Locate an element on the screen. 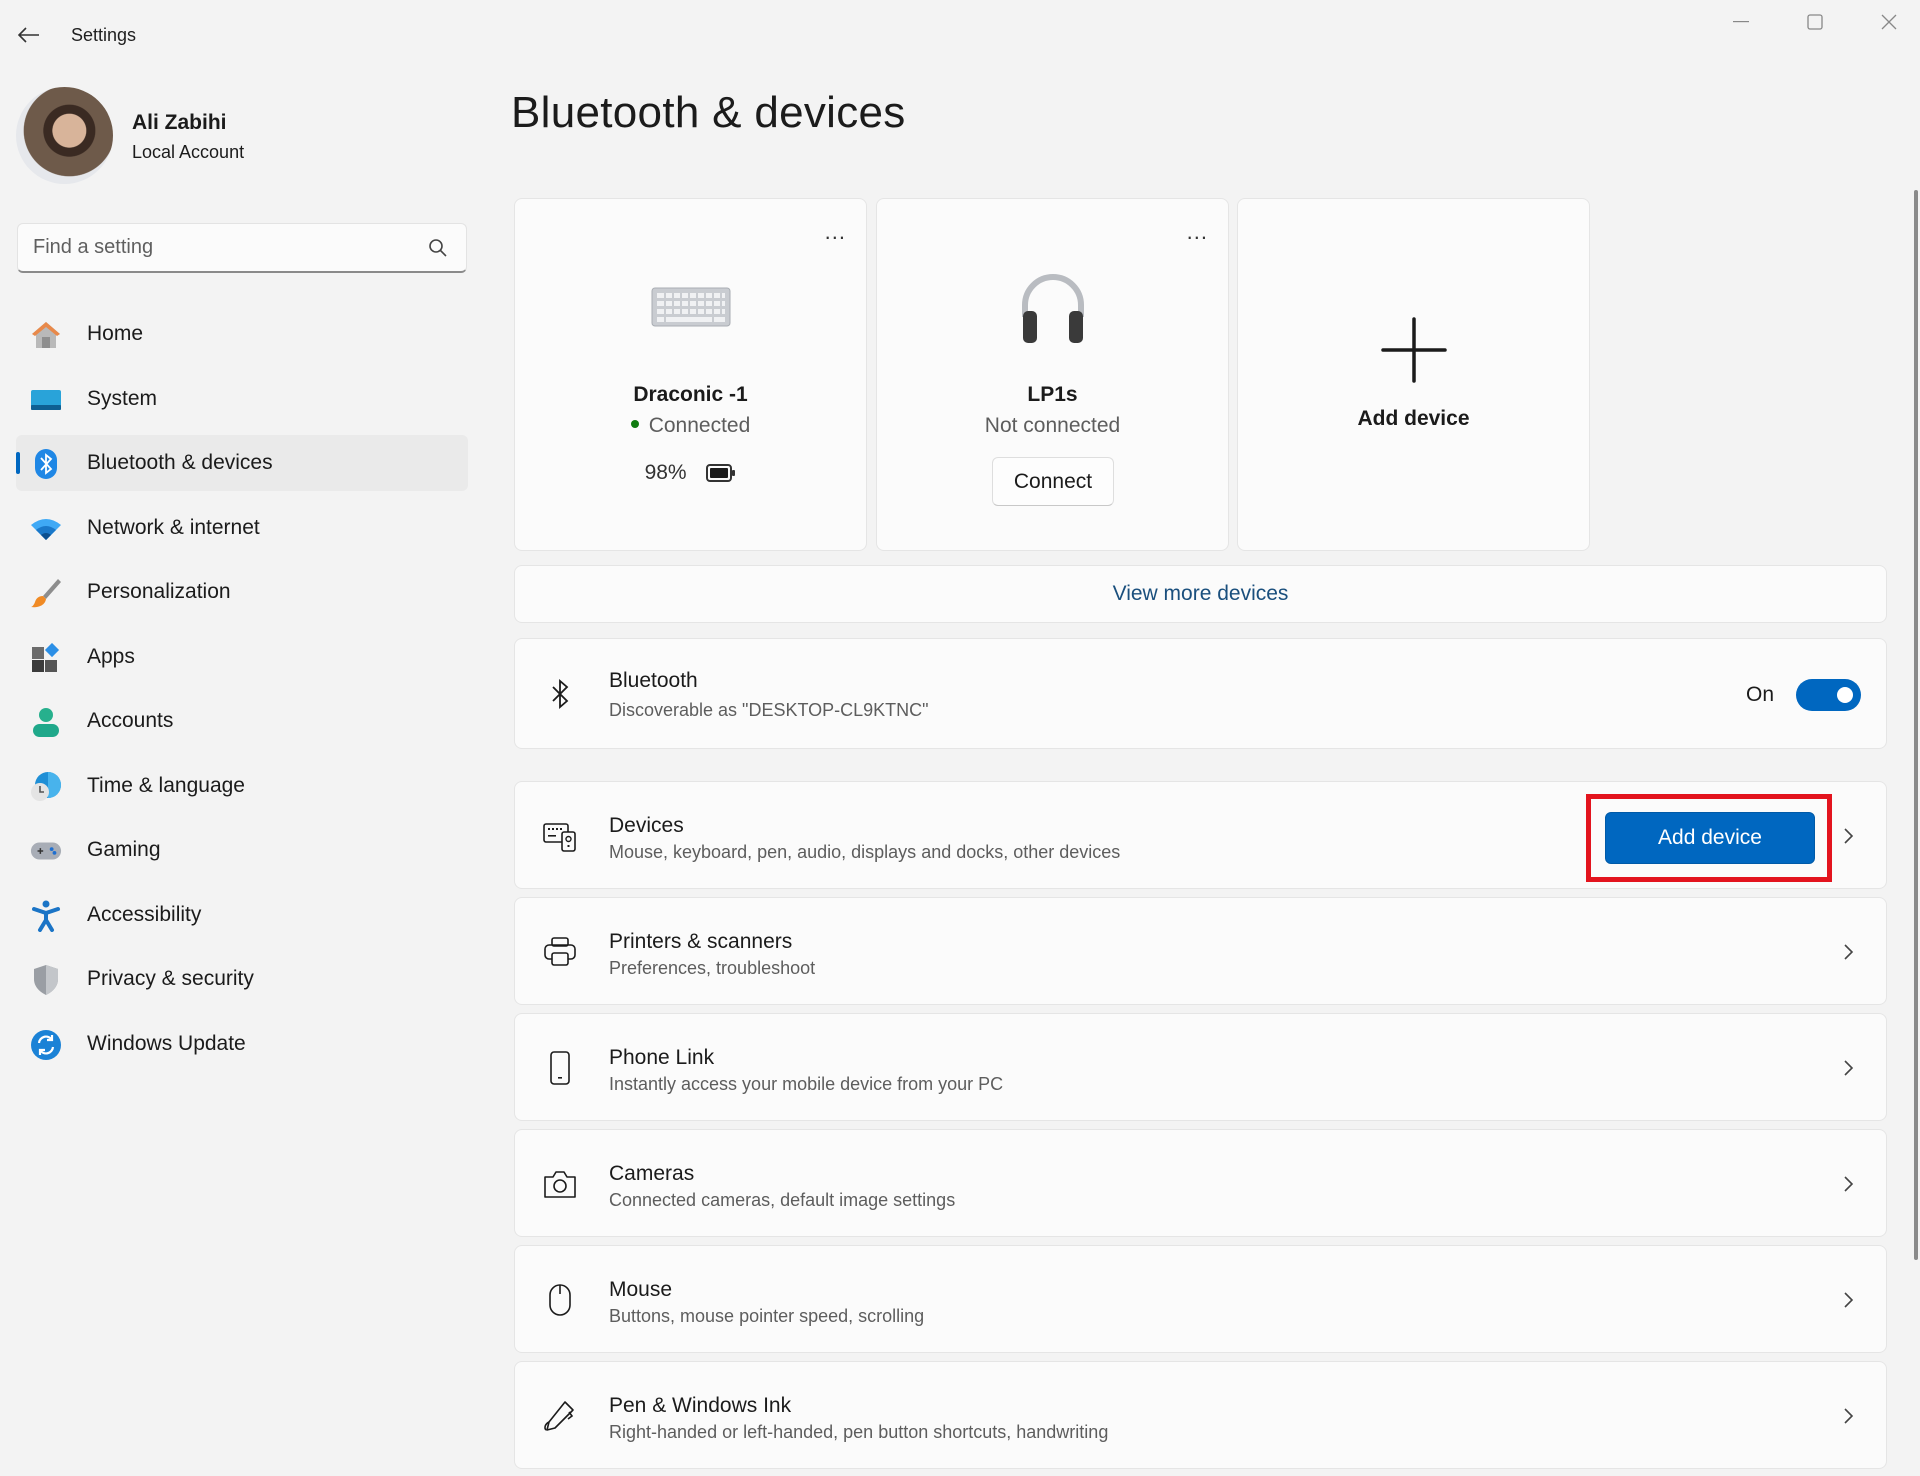  device-name: Draconic -1 is located at coordinates (690, 394).